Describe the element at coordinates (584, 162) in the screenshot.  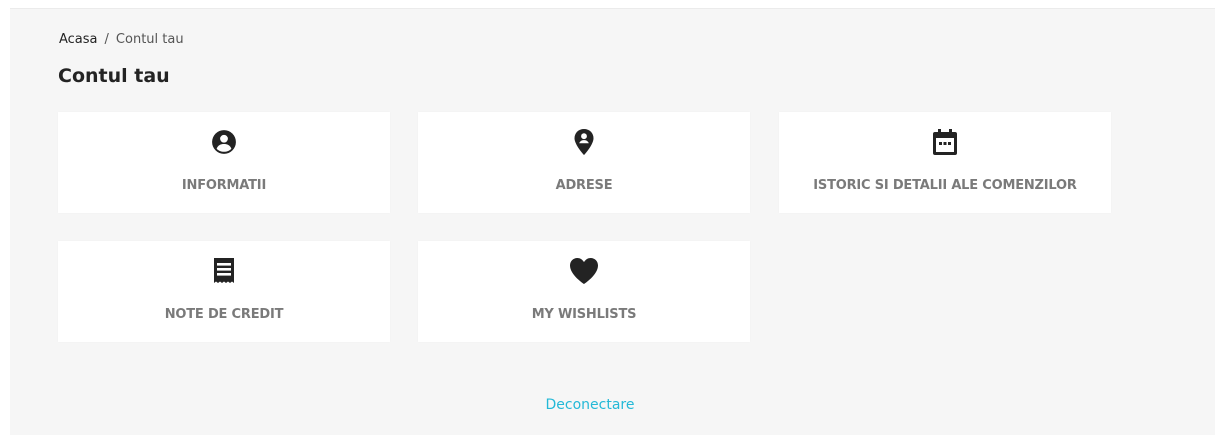
I see `tile-adrese: ADRESE` at that location.